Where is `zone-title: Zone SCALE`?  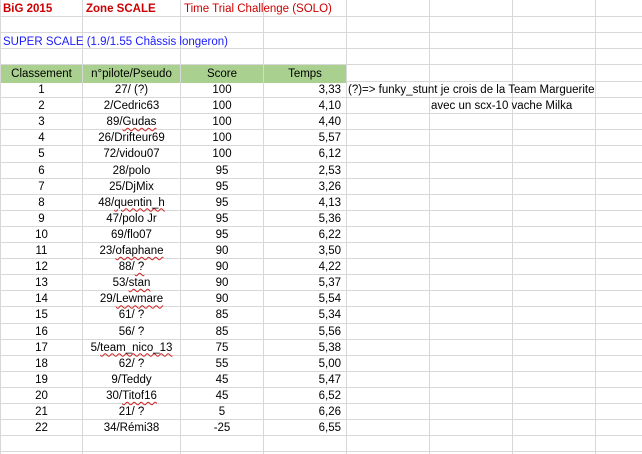
zone-title: Zone SCALE is located at coordinates (121, 9).